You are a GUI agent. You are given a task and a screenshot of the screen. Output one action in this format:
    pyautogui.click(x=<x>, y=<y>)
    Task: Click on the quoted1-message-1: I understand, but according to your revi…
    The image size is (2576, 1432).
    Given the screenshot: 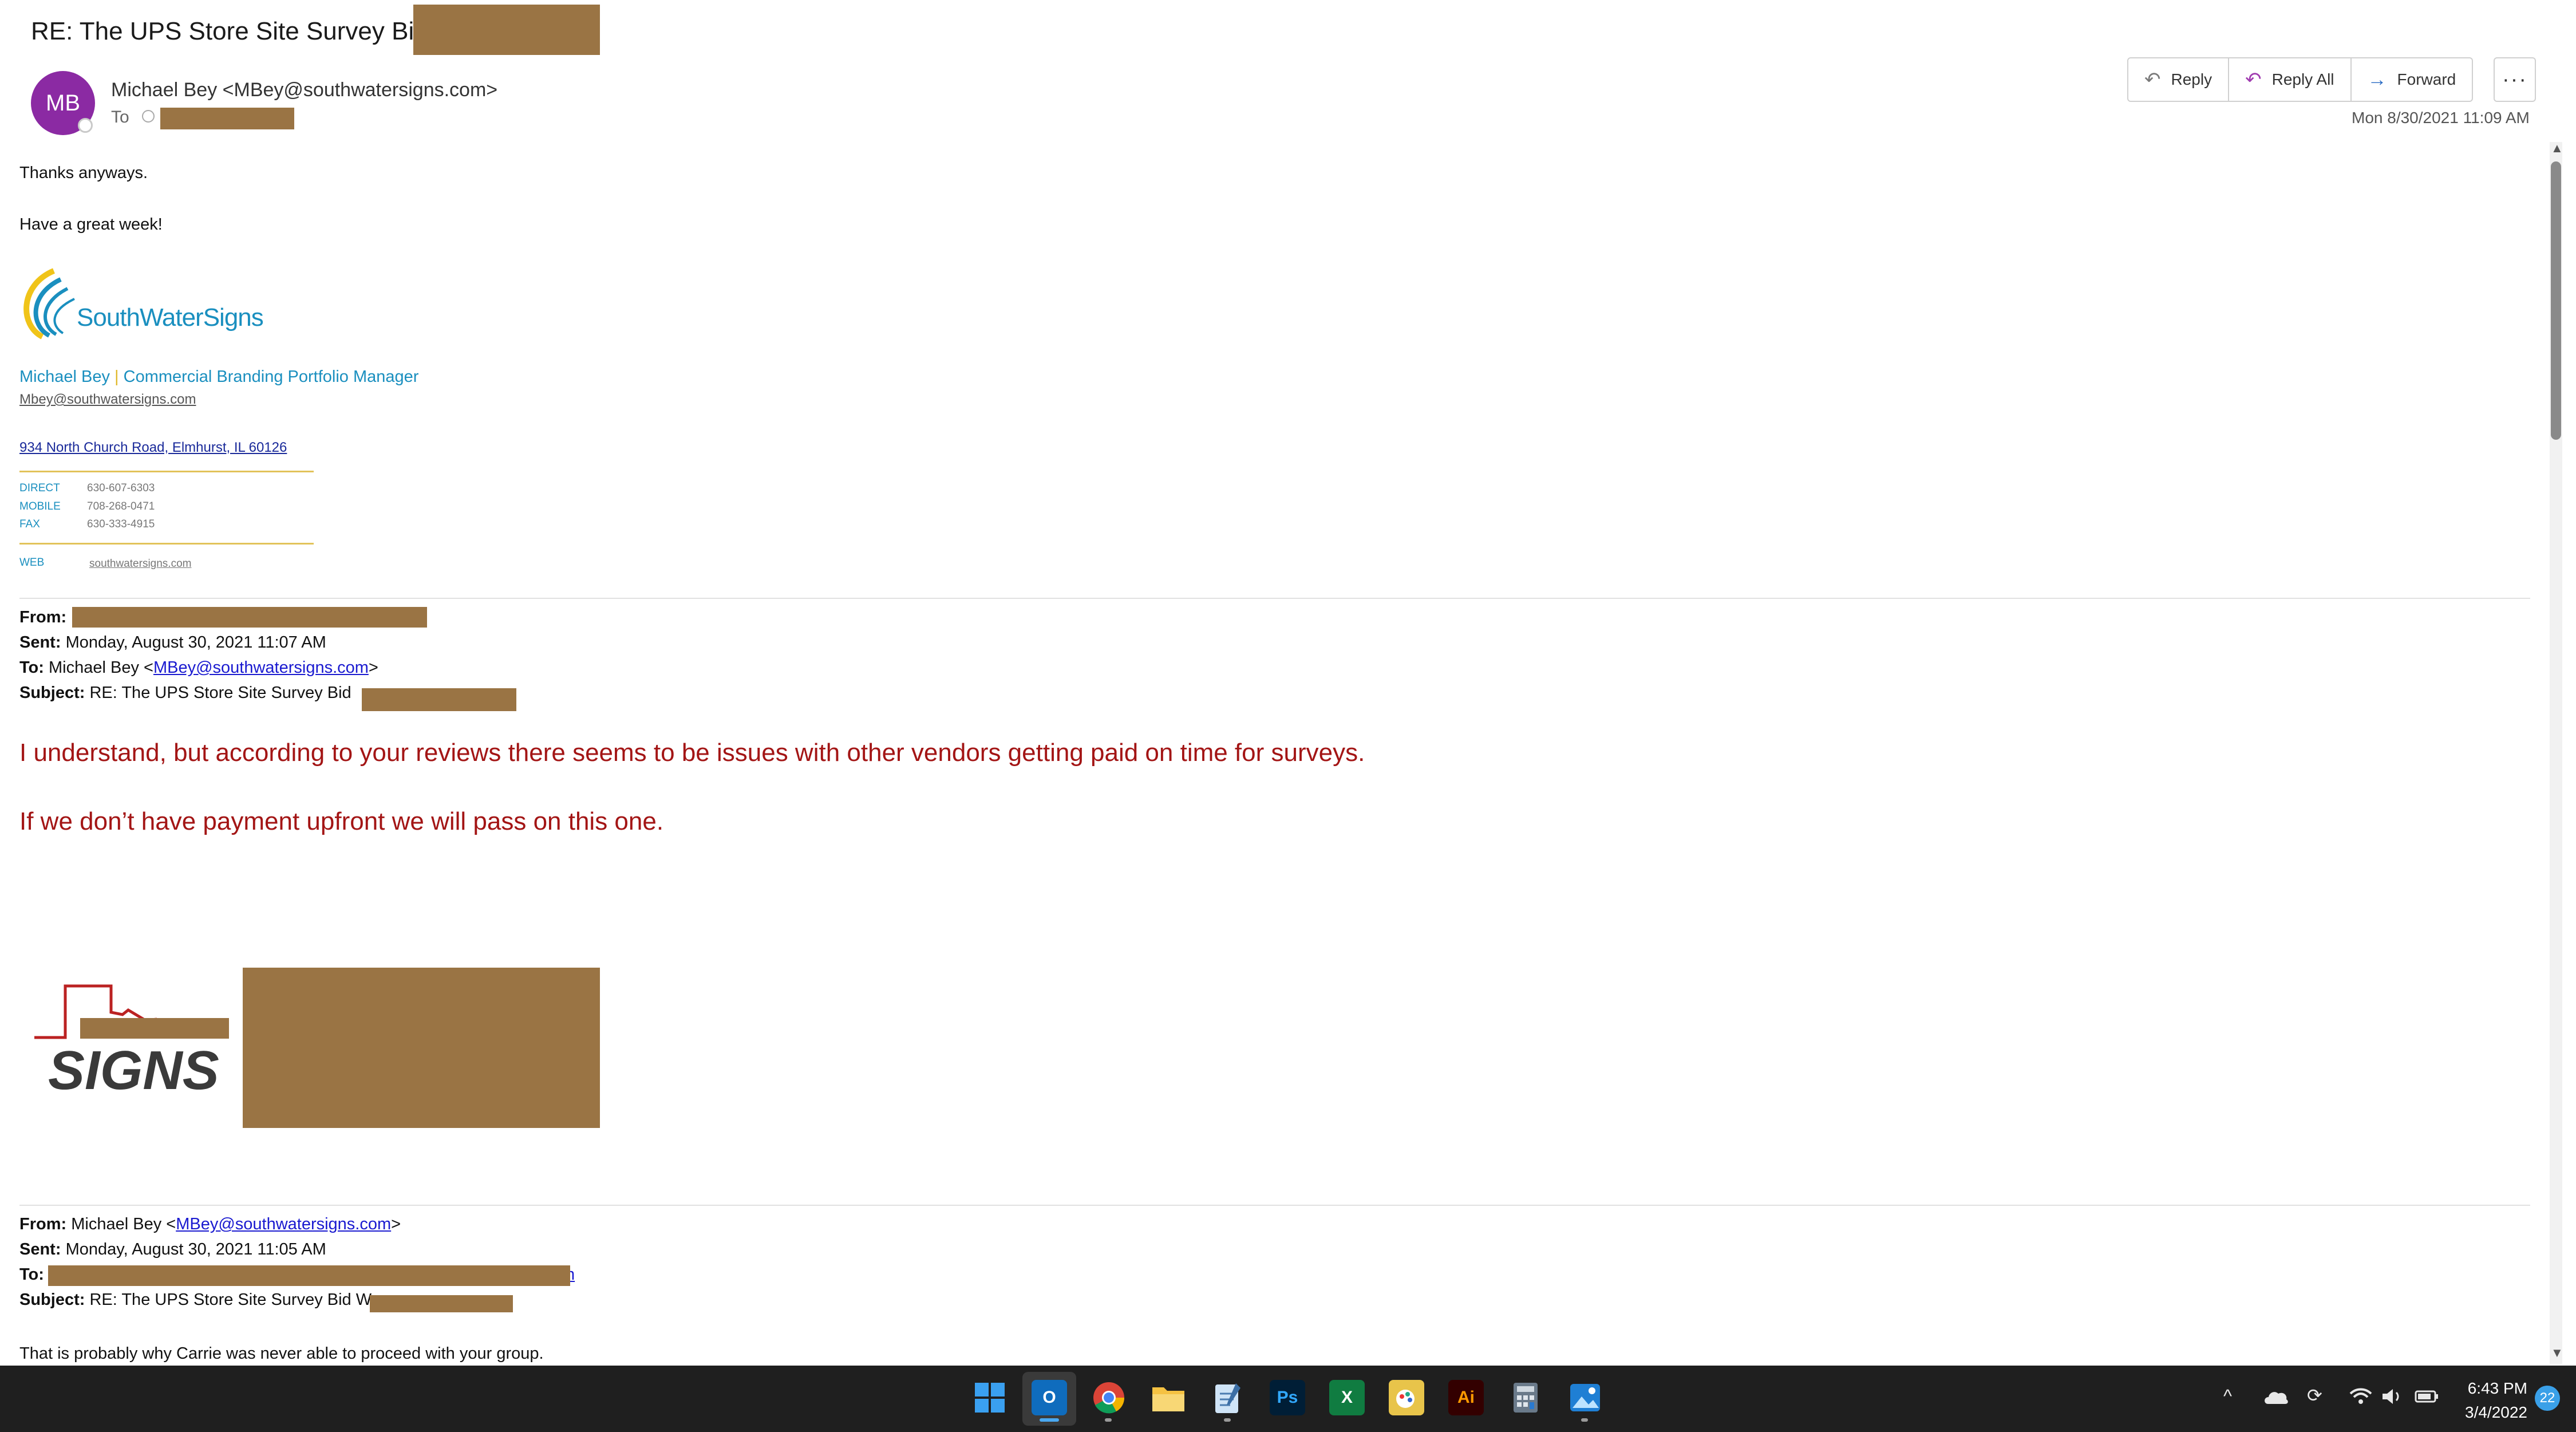 What is the action you would take?
    pyautogui.click(x=692, y=753)
    